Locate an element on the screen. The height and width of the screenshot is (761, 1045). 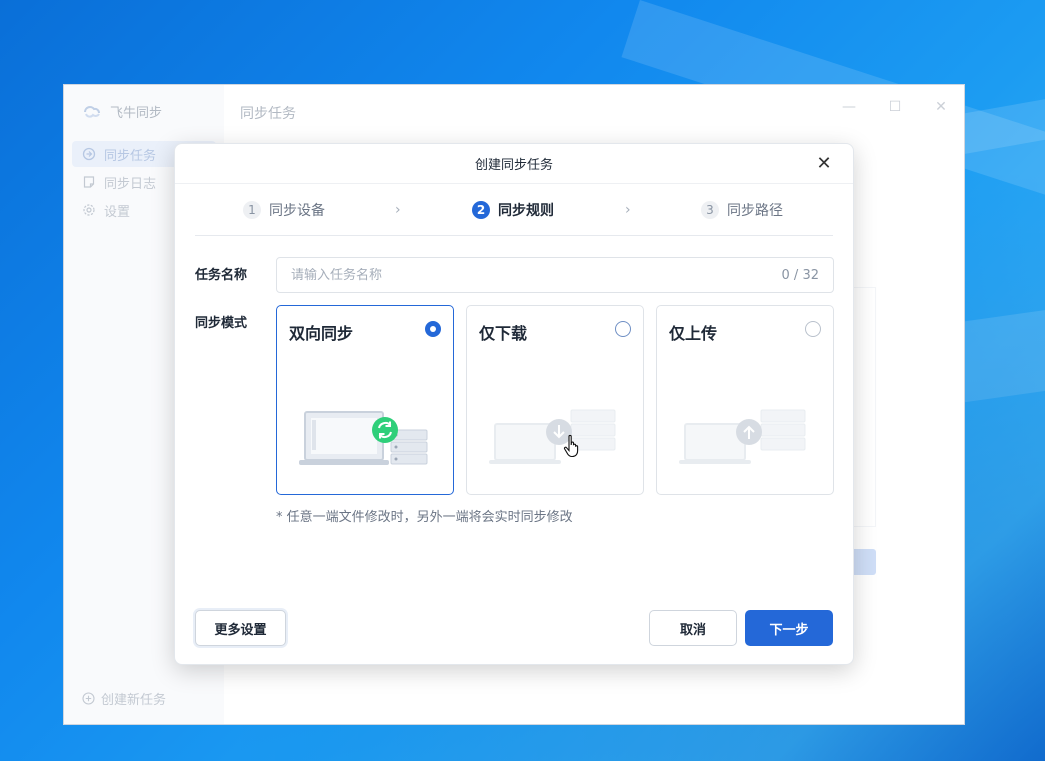
dialog-header: 创建同步任务 ✕ is located at coordinates (514, 164).